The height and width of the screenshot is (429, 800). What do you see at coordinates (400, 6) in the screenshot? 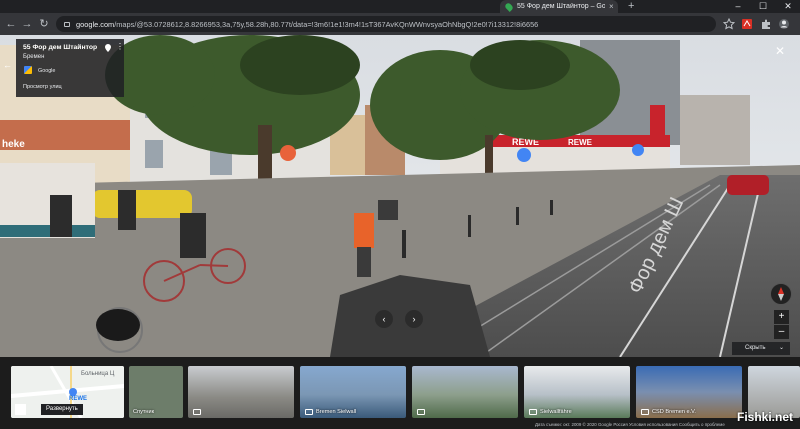
I see `tab-strip: 55 Фор дем Штайнтор – Google × + – ☐ ✕` at bounding box center [400, 6].